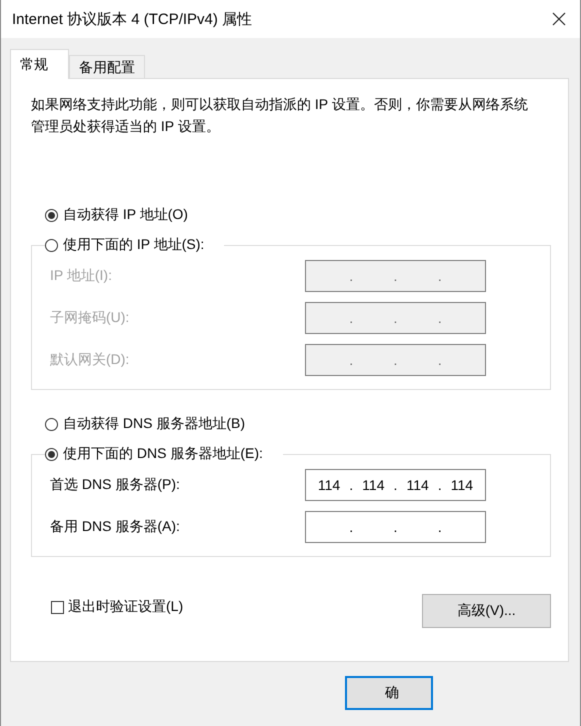 This screenshot has height=726, width=581. Describe the element at coordinates (395, 527) in the screenshot. I see `ip-address-field: . . .` at that location.